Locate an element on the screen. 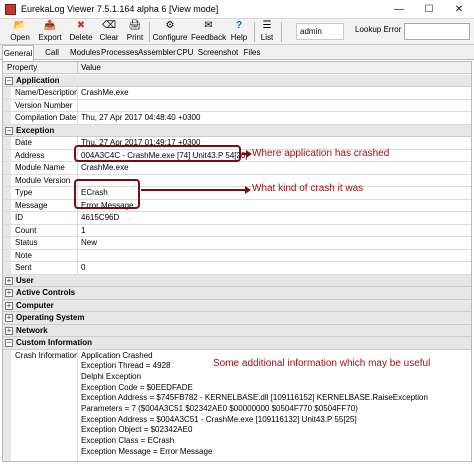 The image size is (474, 464). lookup-error-input is located at coordinates (437, 31).